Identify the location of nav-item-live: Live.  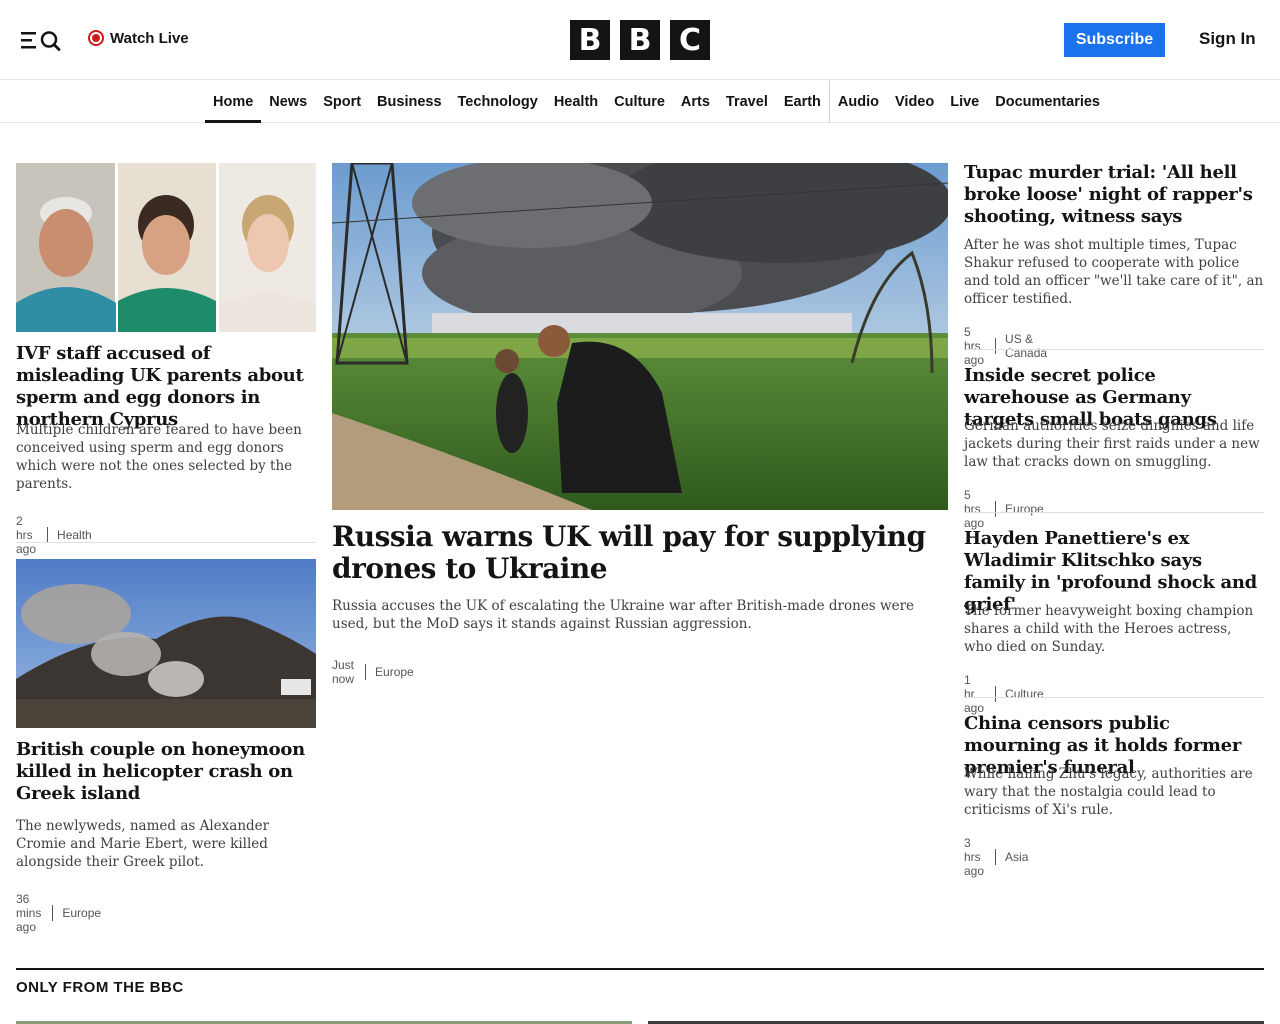
(964, 102).